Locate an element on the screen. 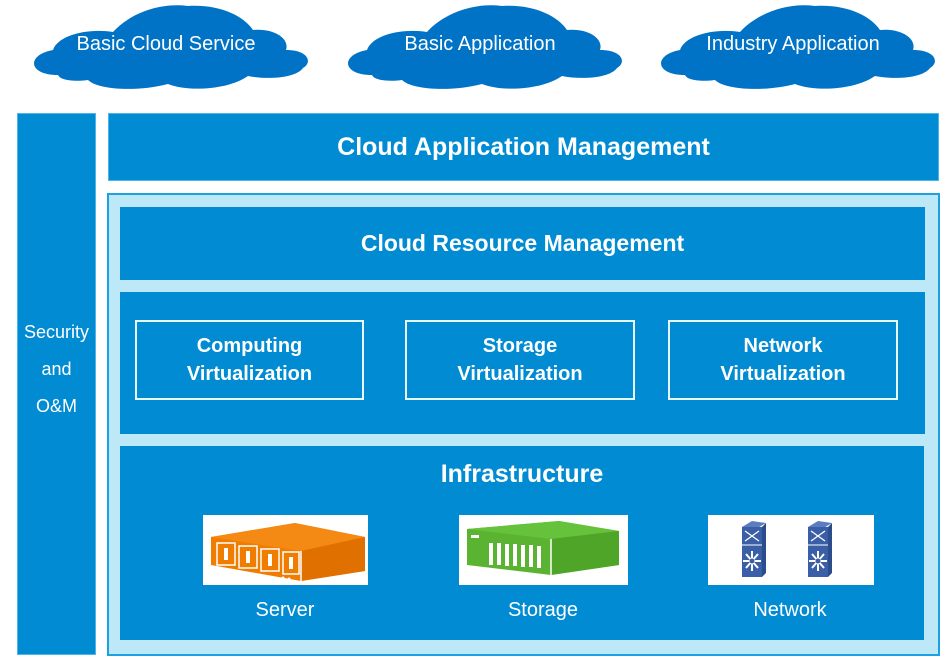  security-om-panel: Security and O&M is located at coordinates (56, 384).